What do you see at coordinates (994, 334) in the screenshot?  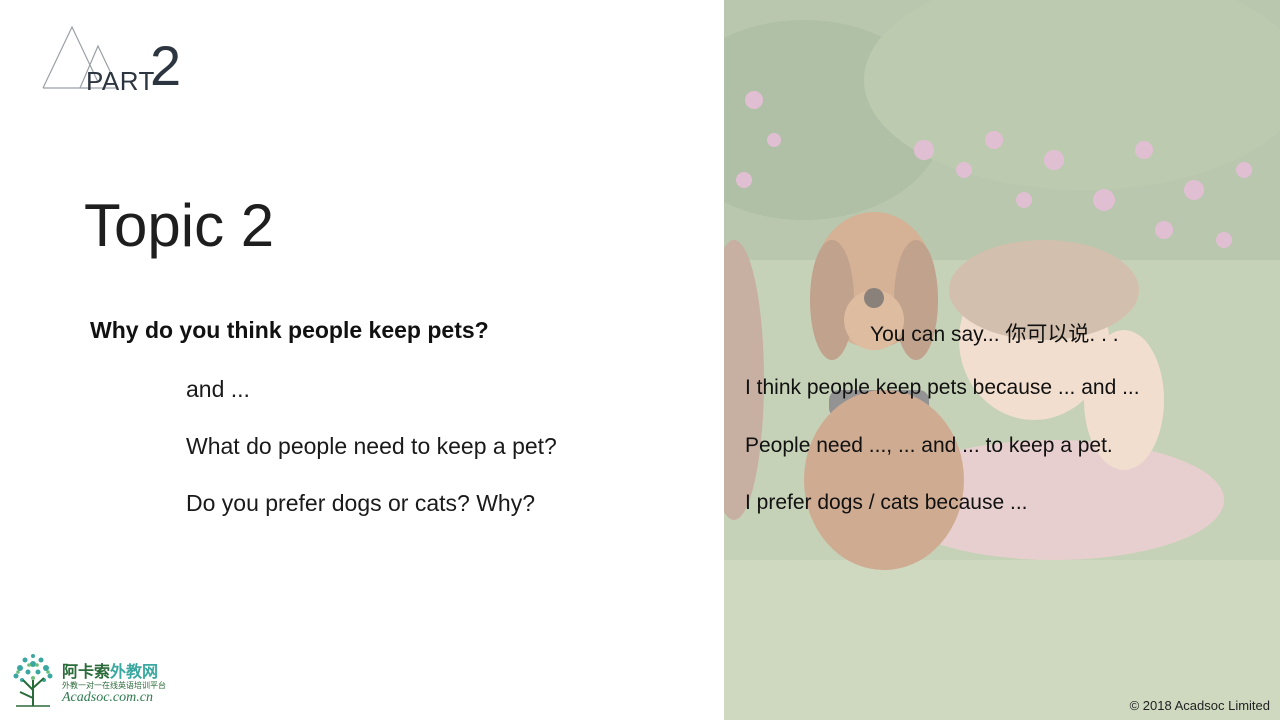 I see `you-can-say-intro: You can say... 你可以说. . .` at bounding box center [994, 334].